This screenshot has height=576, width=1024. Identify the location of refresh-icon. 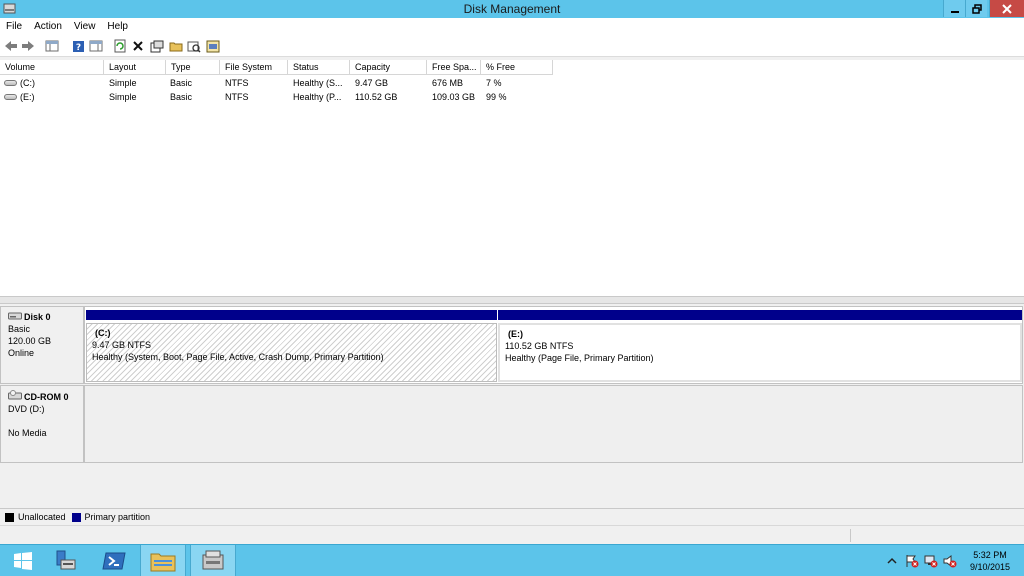
(120, 46).